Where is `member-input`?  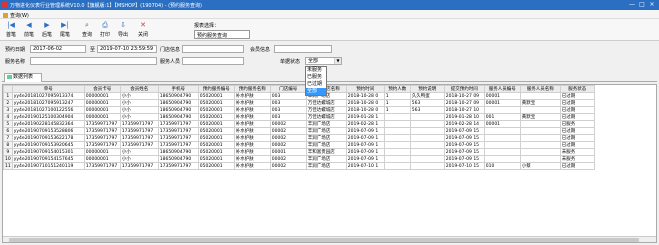 member-input is located at coordinates (303, 49).